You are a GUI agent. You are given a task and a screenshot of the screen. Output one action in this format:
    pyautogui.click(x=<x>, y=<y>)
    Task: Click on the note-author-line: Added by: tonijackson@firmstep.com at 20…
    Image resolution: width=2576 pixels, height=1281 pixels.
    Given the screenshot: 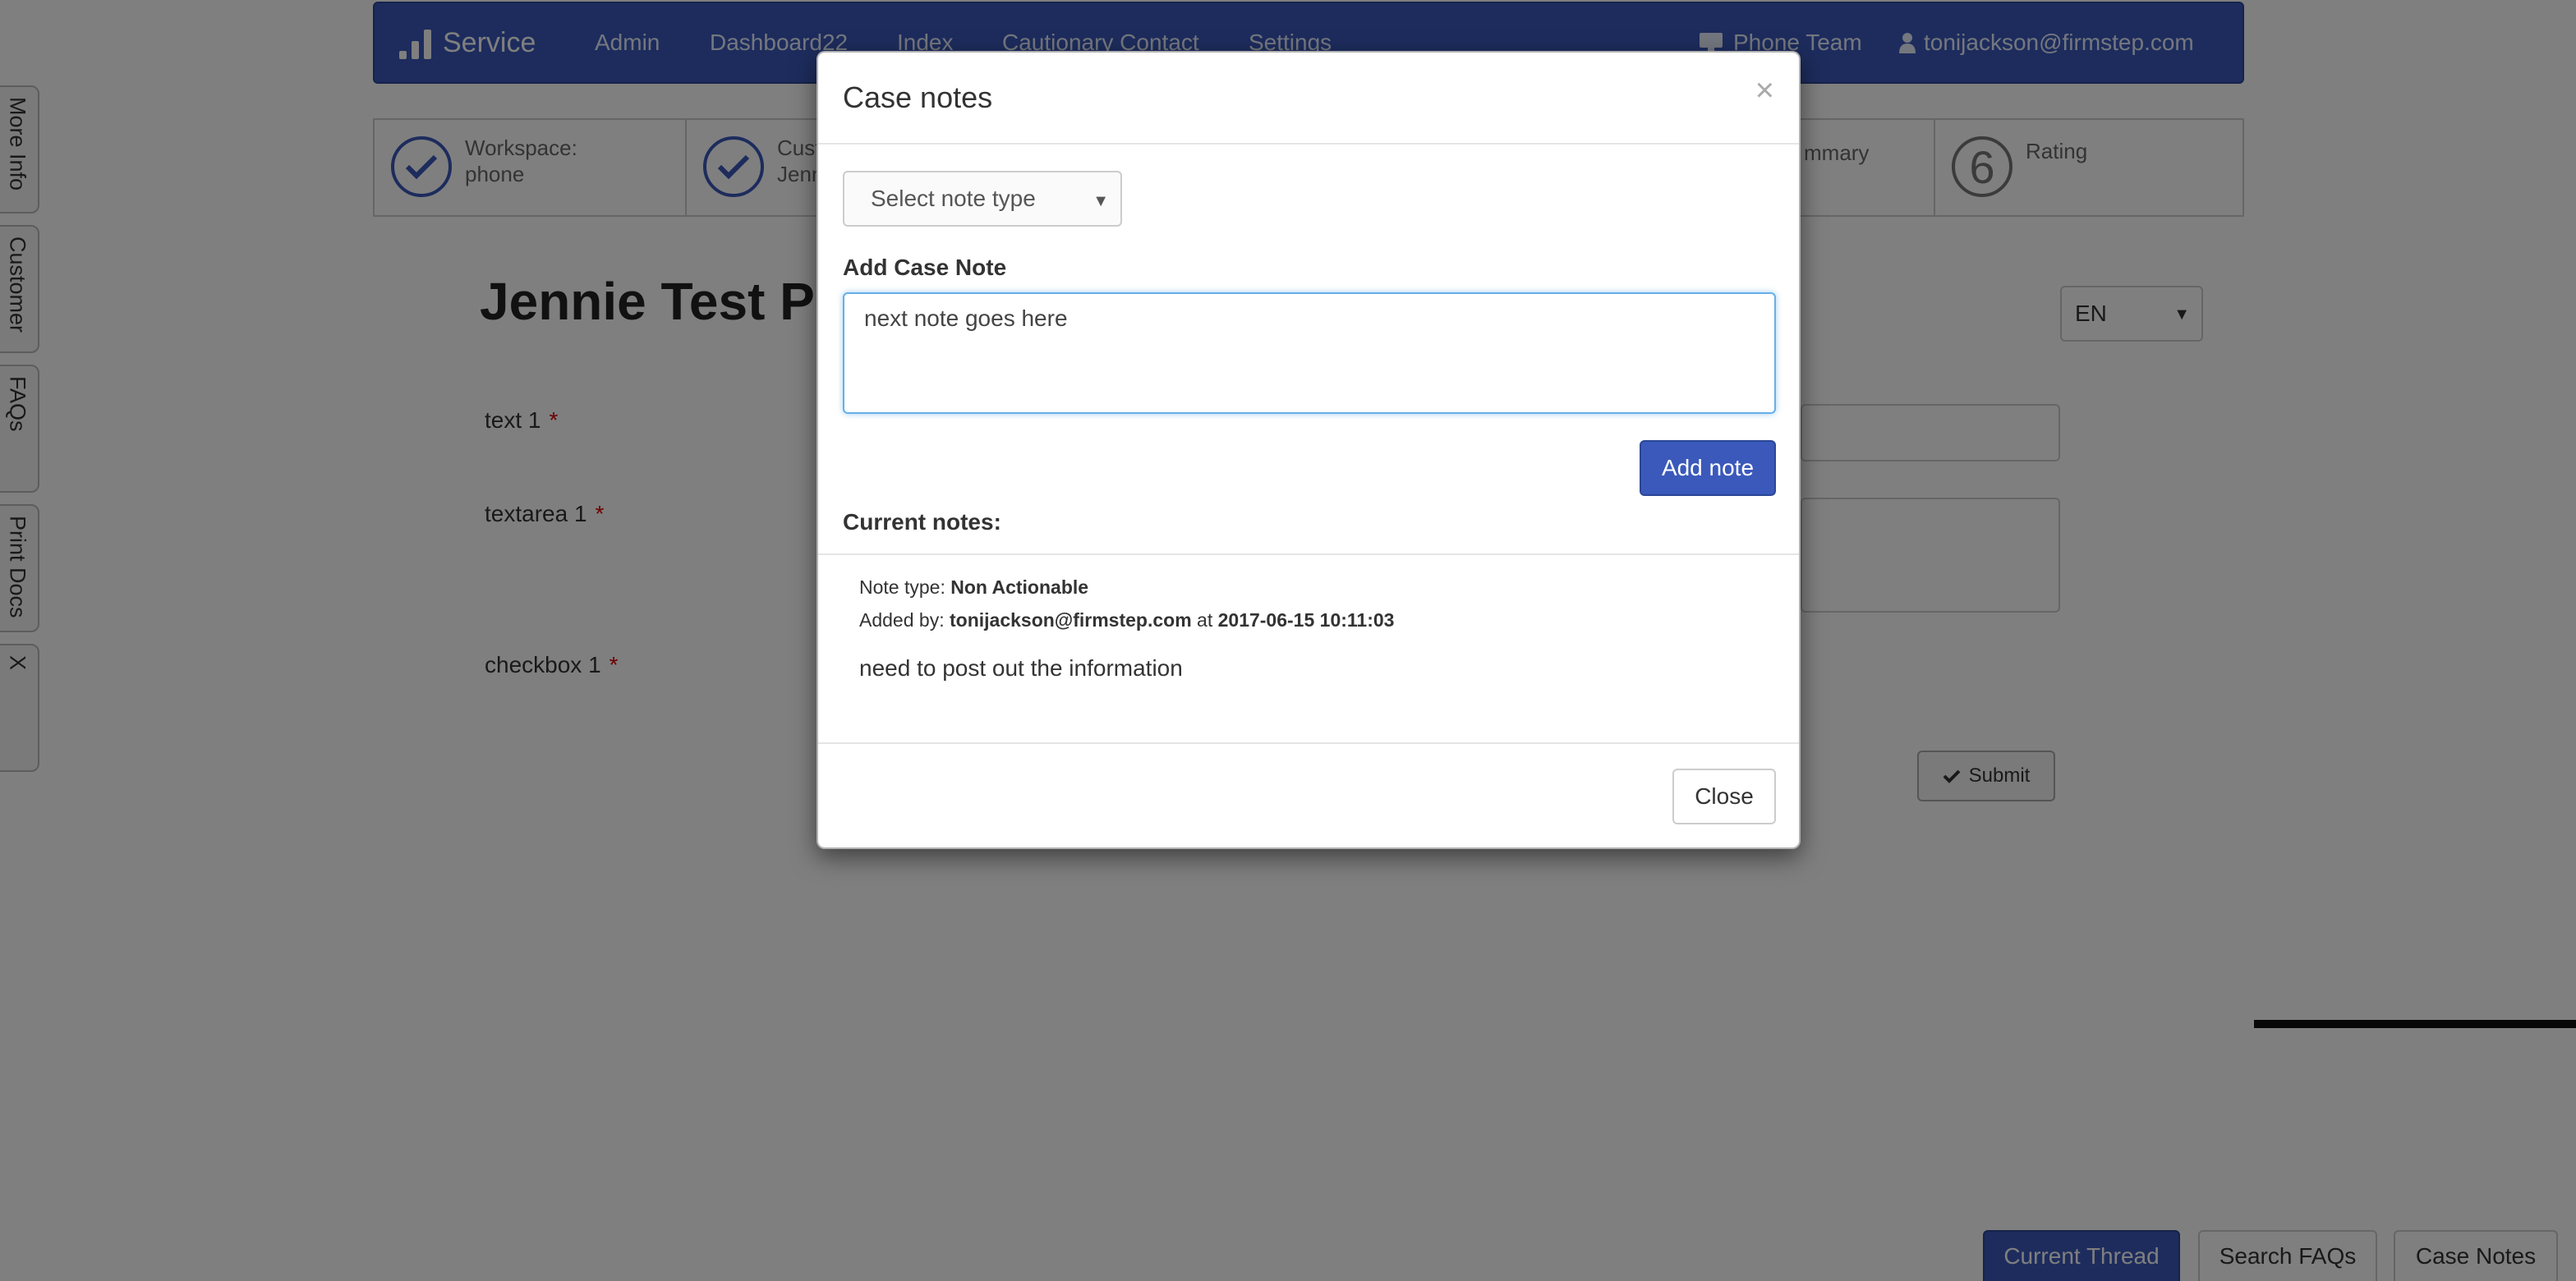 What is the action you would take?
    pyautogui.click(x=1127, y=620)
    